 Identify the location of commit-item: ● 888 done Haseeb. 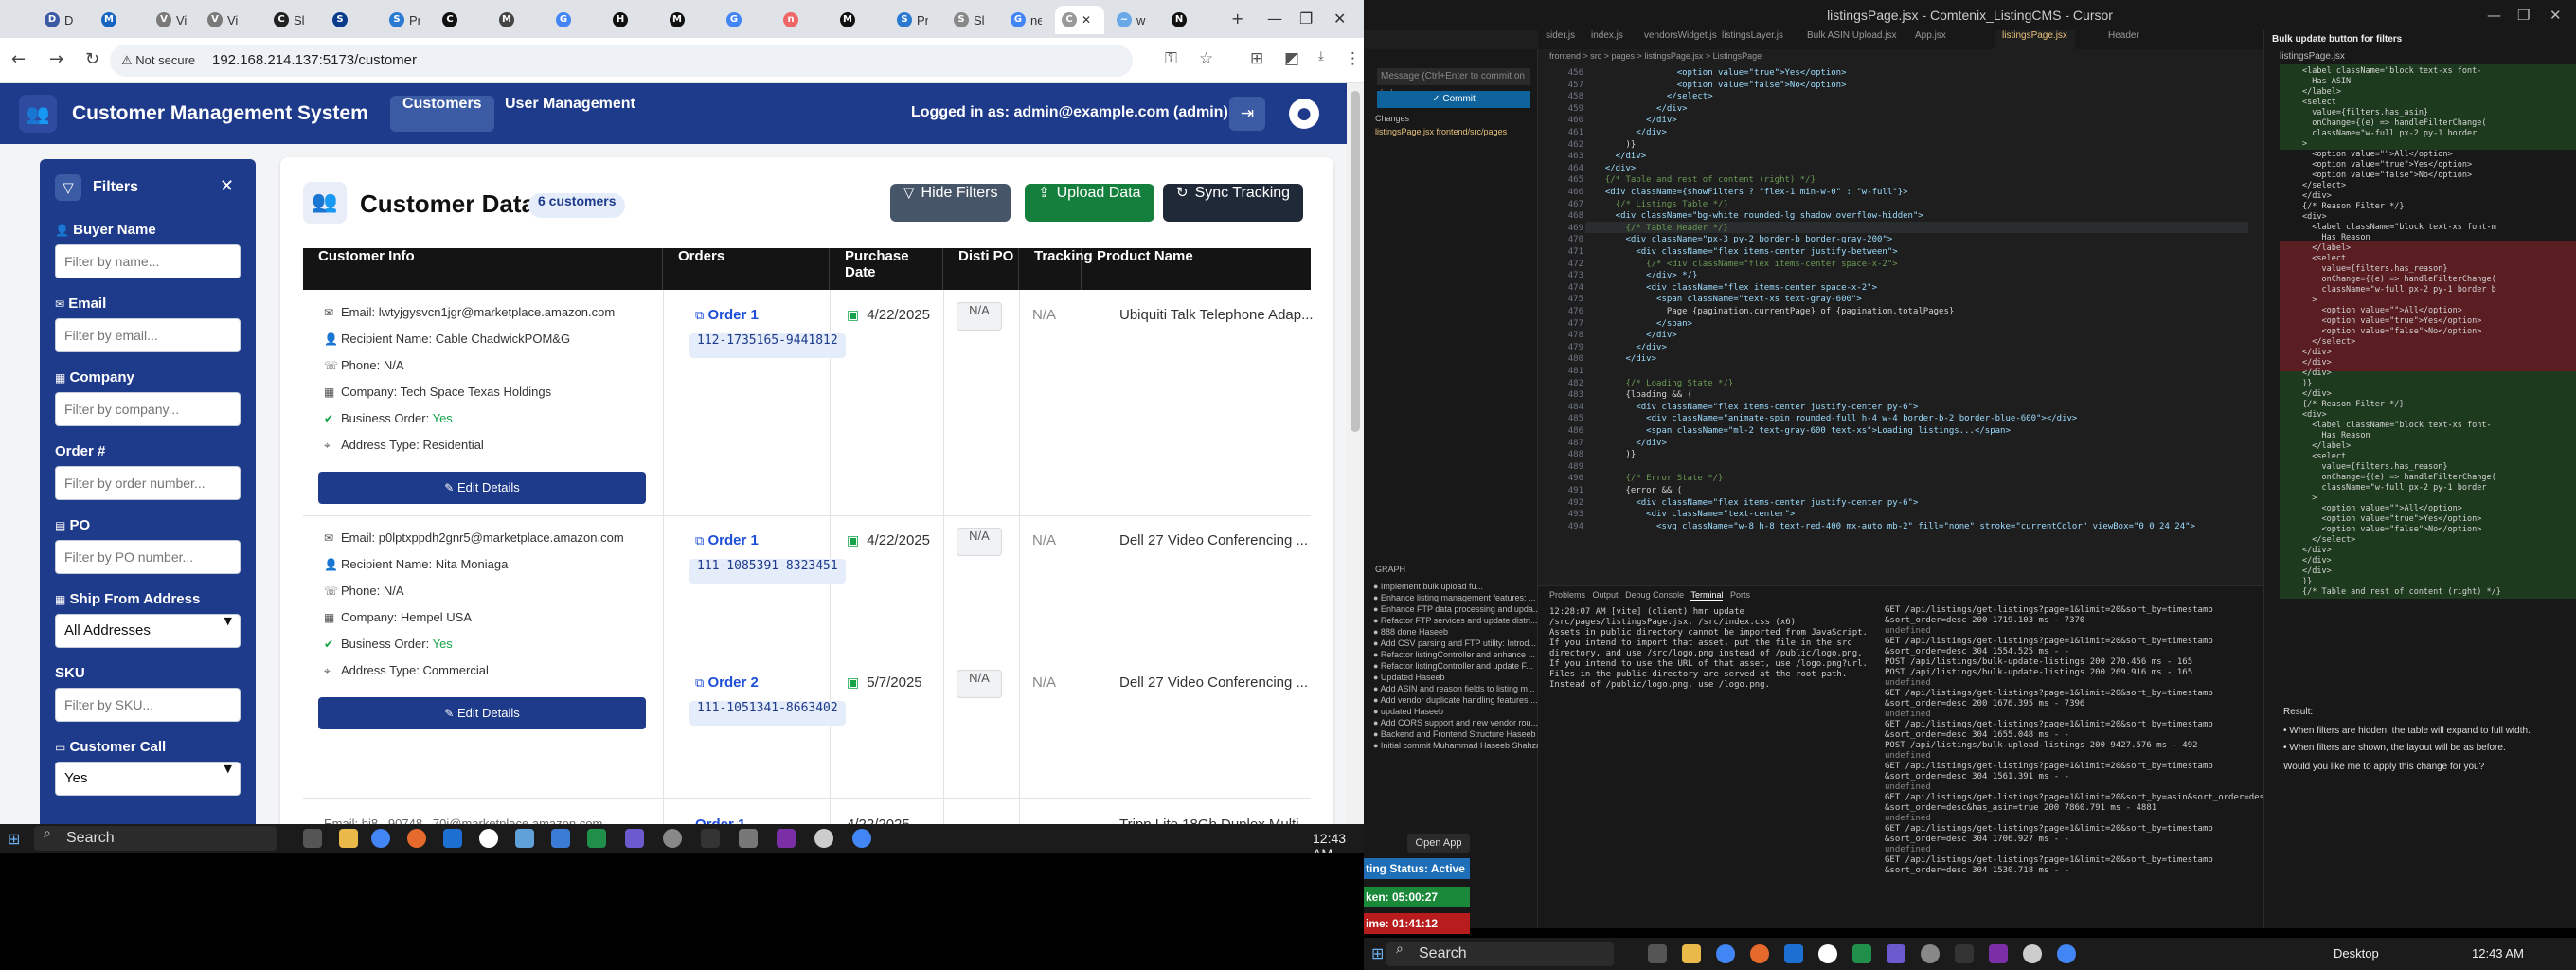
(1410, 632).